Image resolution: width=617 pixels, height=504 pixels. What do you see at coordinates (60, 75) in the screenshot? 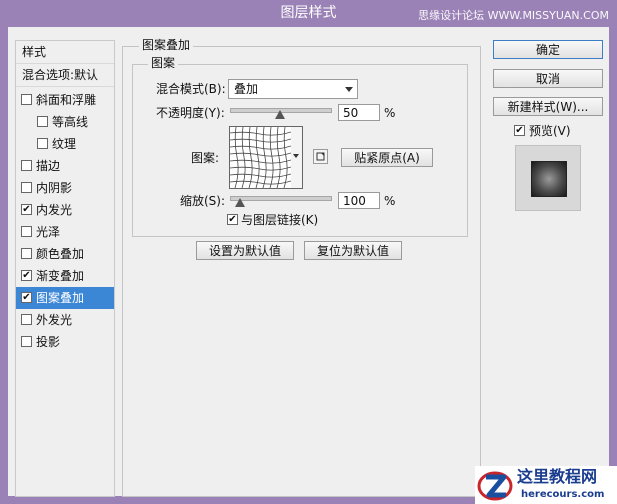
I see `blend-options-label: 混合选项:默认` at bounding box center [60, 75].